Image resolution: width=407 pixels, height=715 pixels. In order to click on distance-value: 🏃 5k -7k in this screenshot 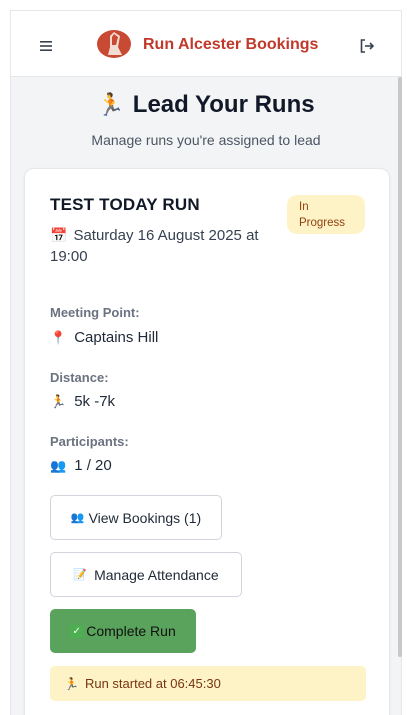, I will do `click(82, 401)`.